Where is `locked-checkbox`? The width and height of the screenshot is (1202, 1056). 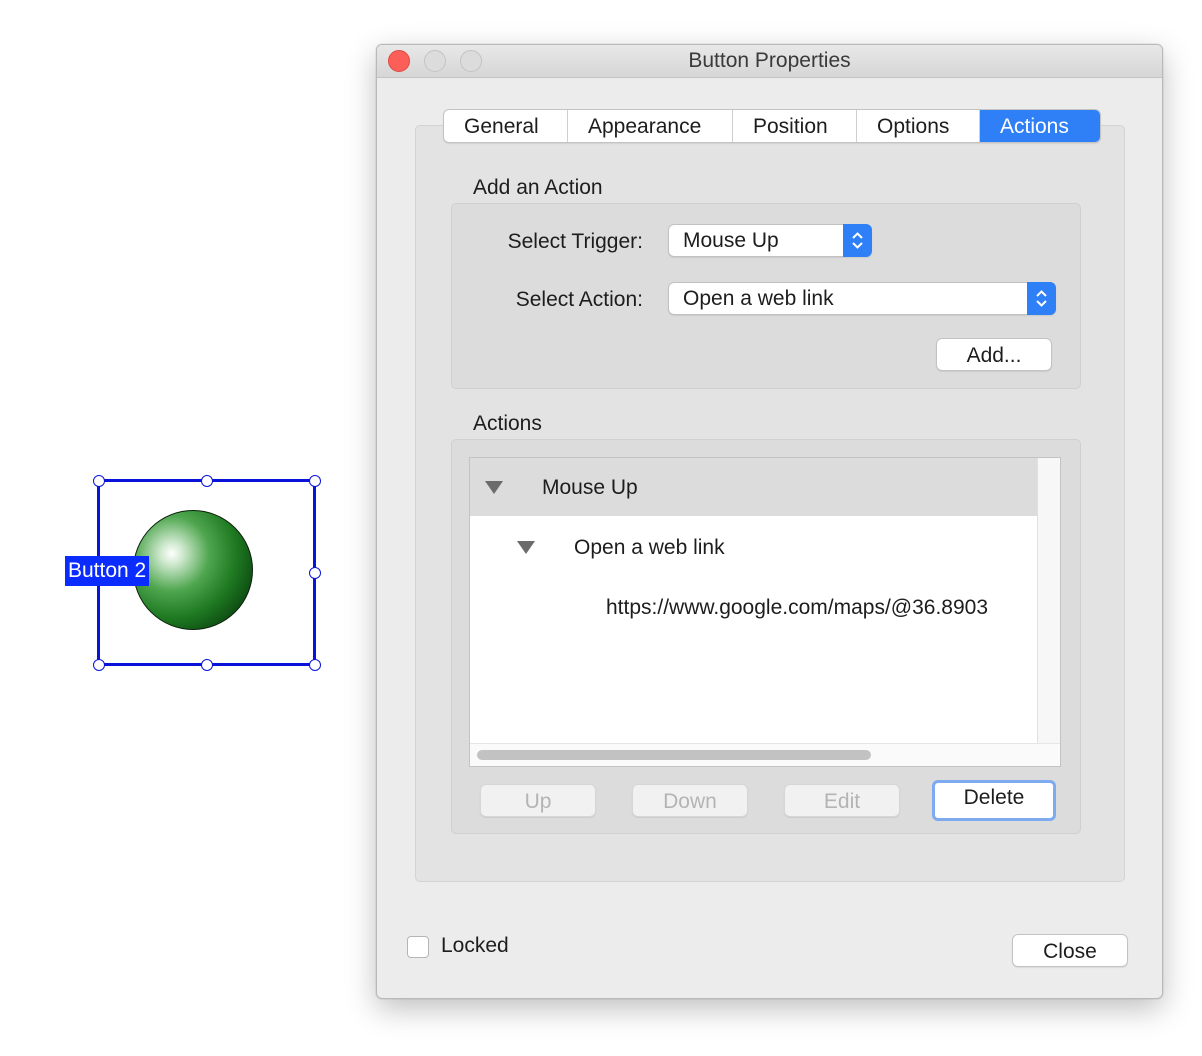 locked-checkbox is located at coordinates (418, 947).